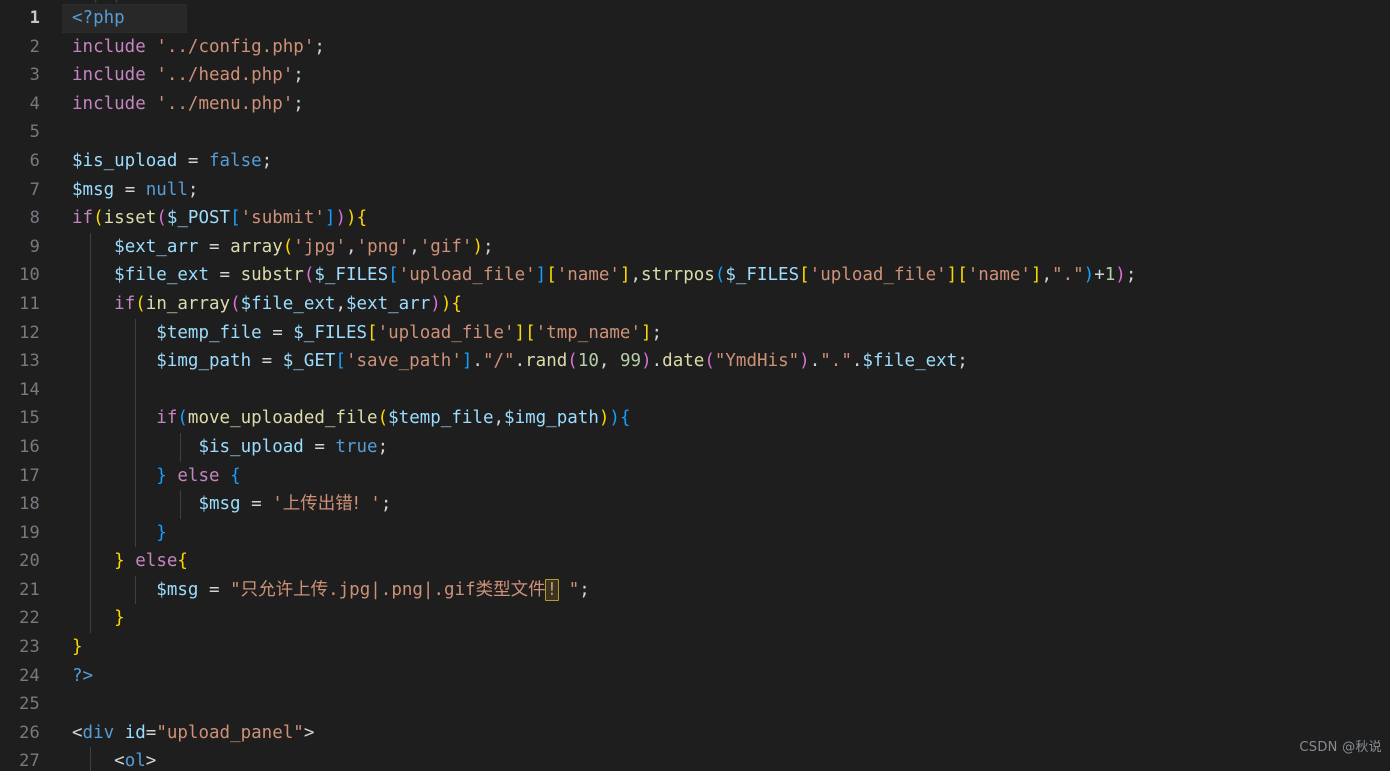 This screenshot has width=1390, height=771. I want to click on line-content: <div id="upload_panel">, so click(193, 732).